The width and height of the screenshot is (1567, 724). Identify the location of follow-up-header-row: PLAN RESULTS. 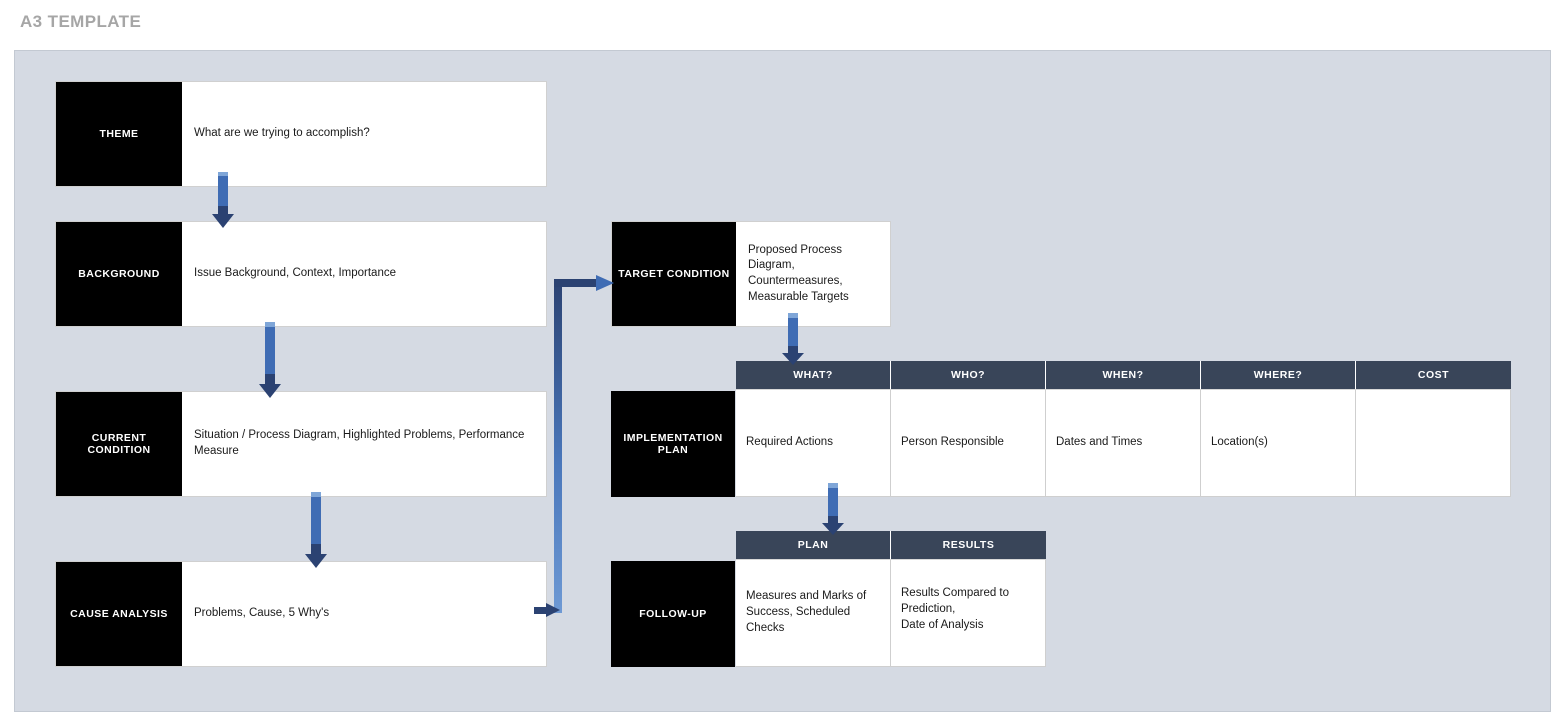
(891, 545).